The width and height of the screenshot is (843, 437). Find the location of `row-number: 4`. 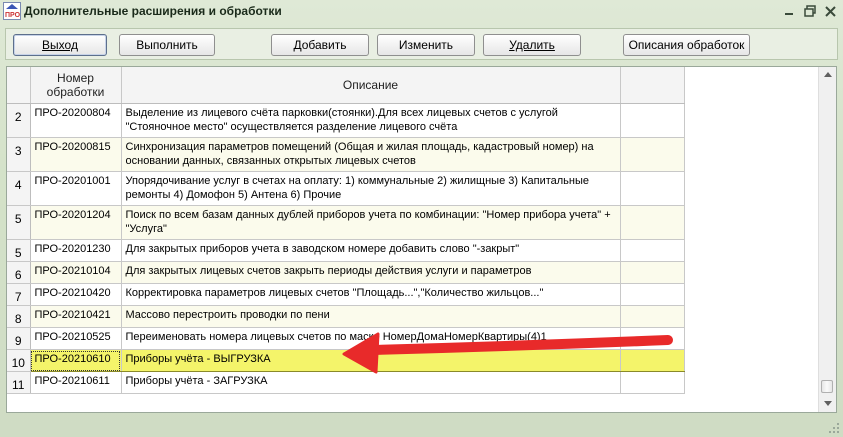

row-number: 4 is located at coordinates (19, 188).